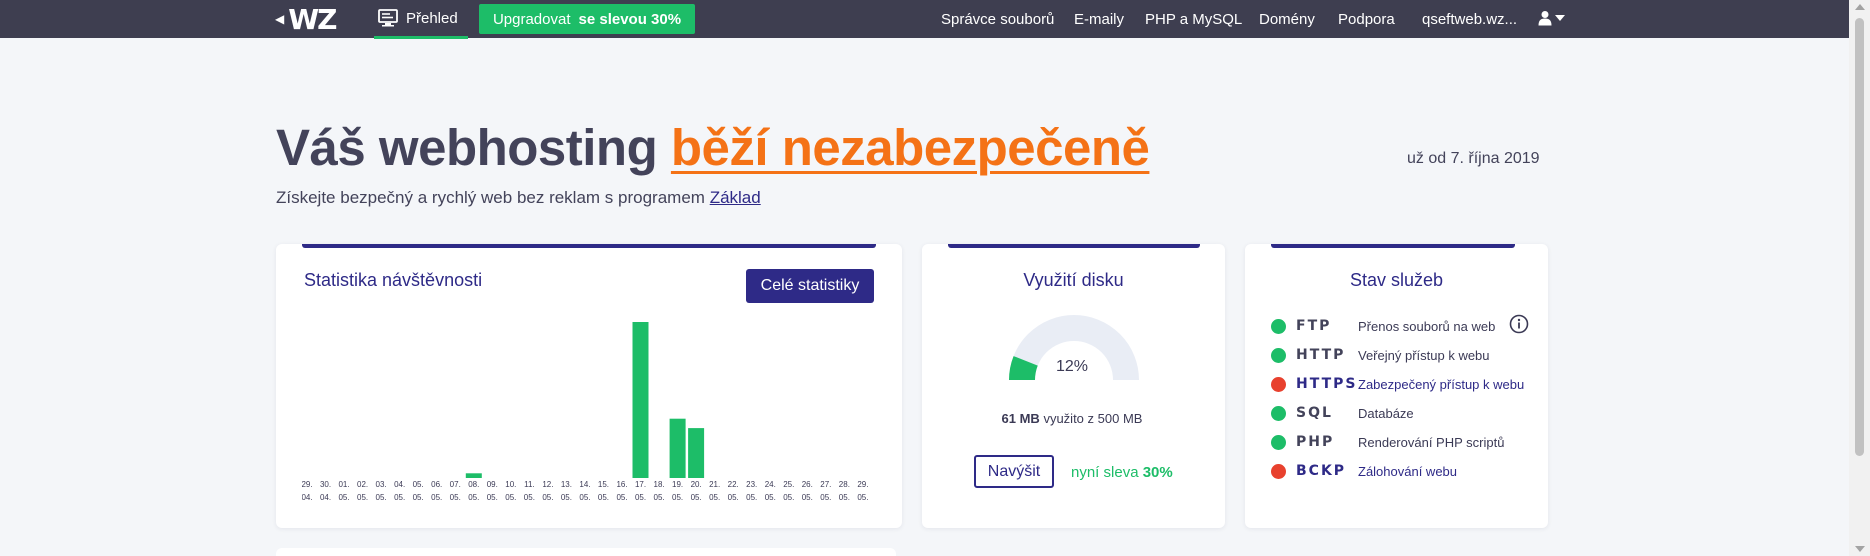 The height and width of the screenshot is (556, 1870). I want to click on page-title-warning: běží nezabezpečeně, so click(910, 147).